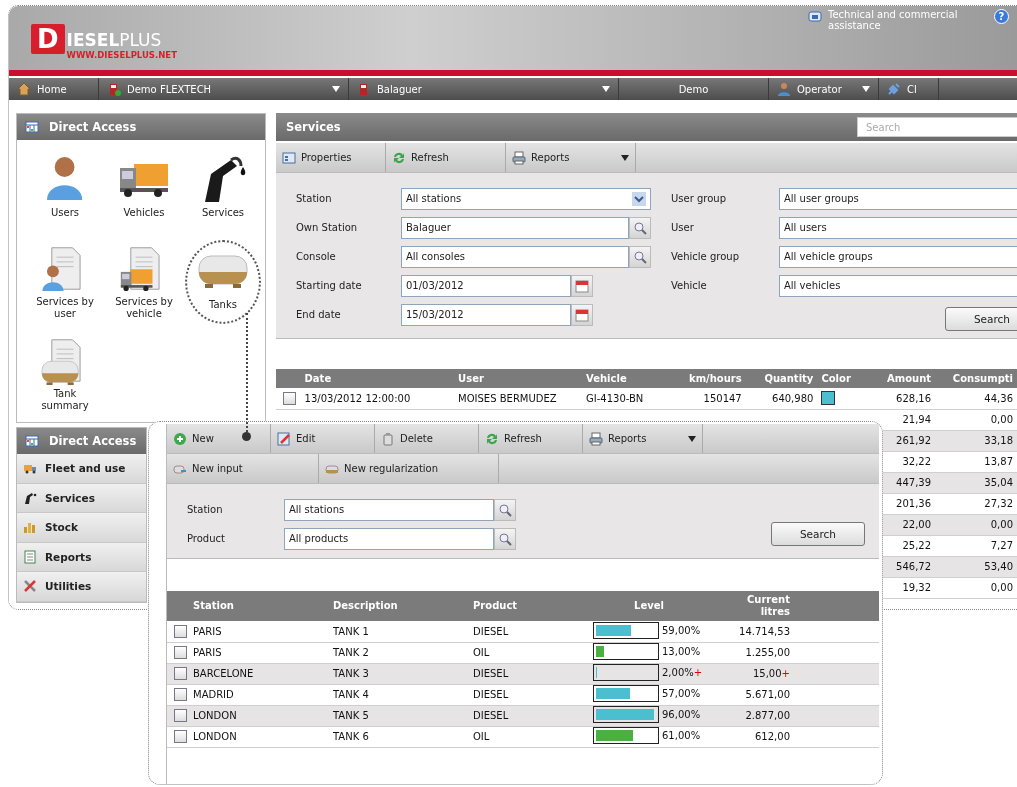 This screenshot has width=1017, height=787. I want to click on nav-item: Cl, so click(909, 89).